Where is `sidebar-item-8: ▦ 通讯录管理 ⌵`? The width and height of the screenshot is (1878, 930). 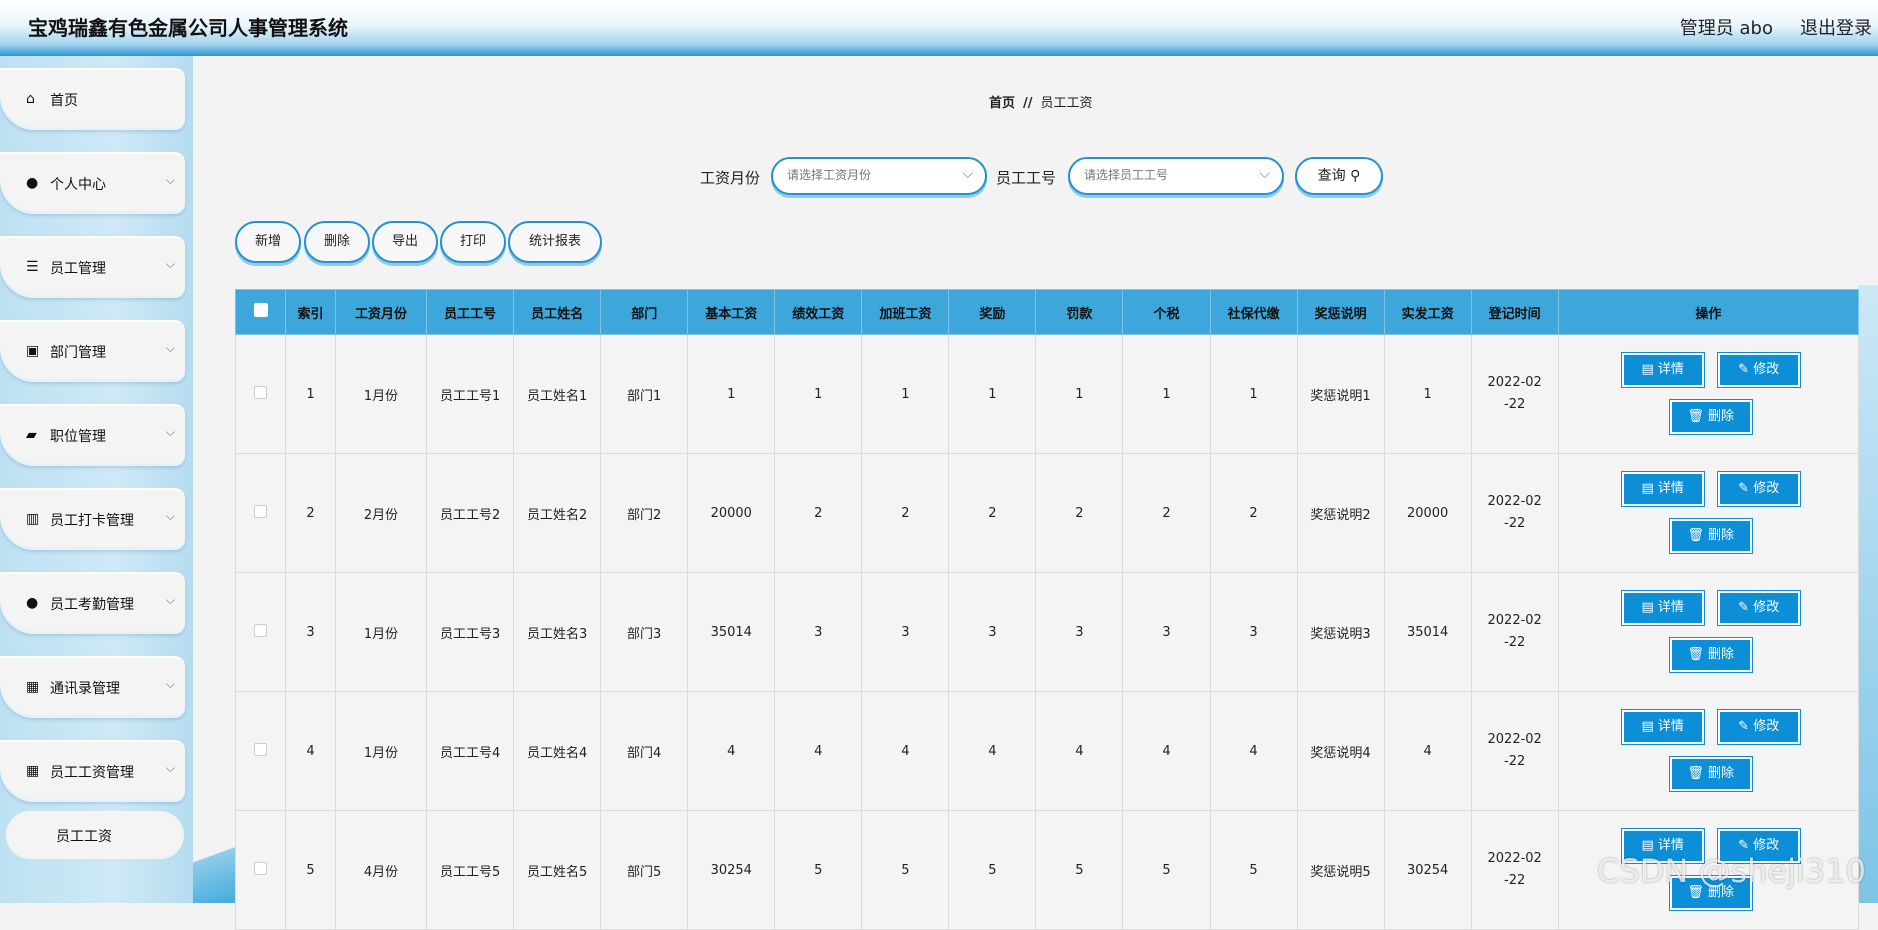 sidebar-item-8: ▦ 通讯录管理 ⌵ is located at coordinates (92, 687).